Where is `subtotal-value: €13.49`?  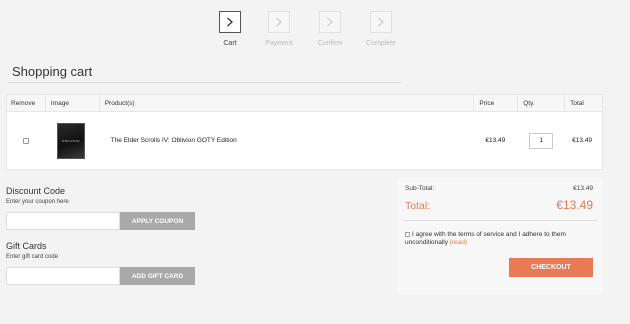
subtotal-value: €13.49 is located at coordinates (583, 188).